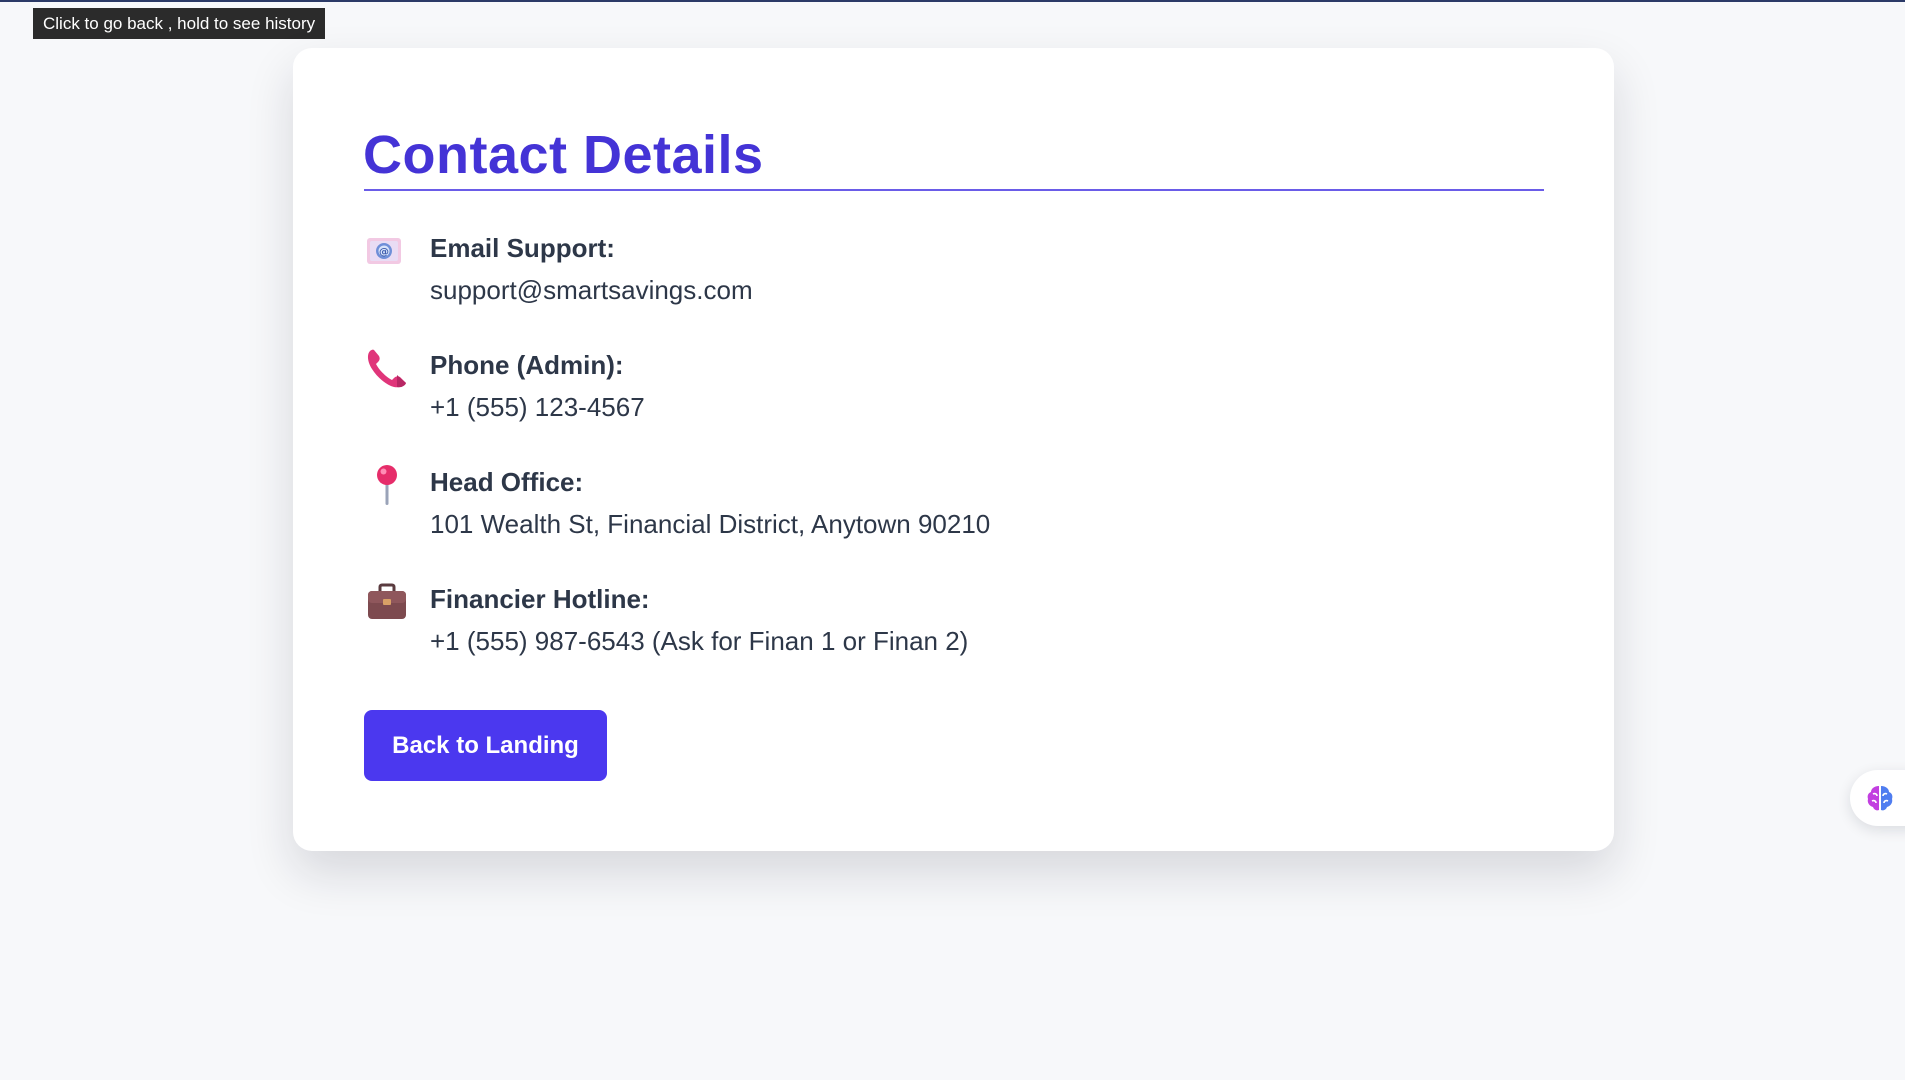 The height and width of the screenshot is (1080, 1905). Describe the element at coordinates (914, 390) in the screenshot. I see `contact-item-phone: Phone (Admin): +1 (555) 123-4567` at that location.